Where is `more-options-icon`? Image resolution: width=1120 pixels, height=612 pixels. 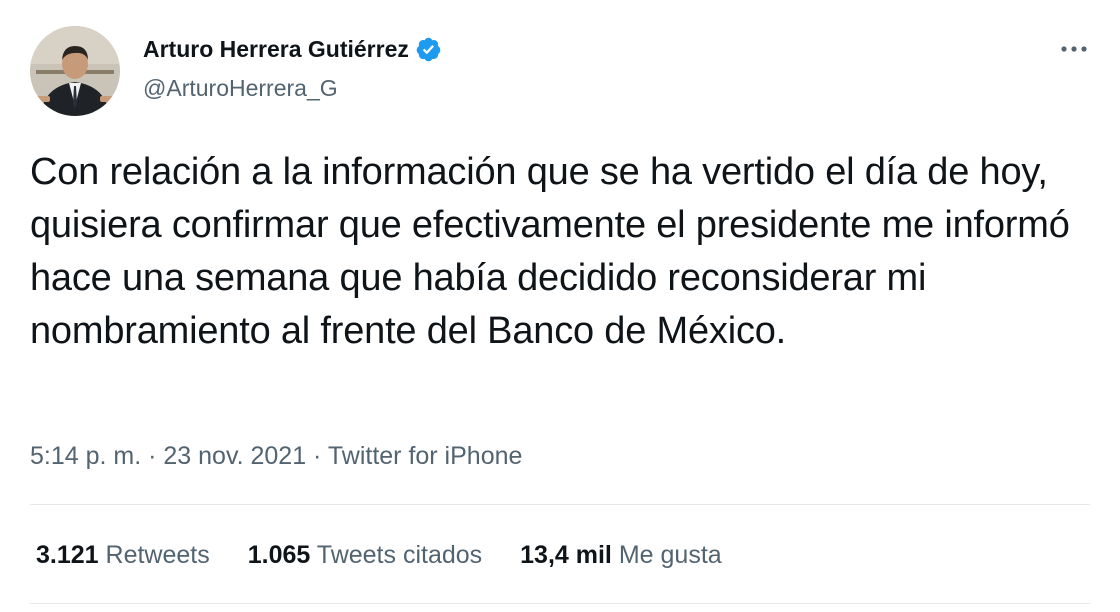 more-options-icon is located at coordinates (1074, 49).